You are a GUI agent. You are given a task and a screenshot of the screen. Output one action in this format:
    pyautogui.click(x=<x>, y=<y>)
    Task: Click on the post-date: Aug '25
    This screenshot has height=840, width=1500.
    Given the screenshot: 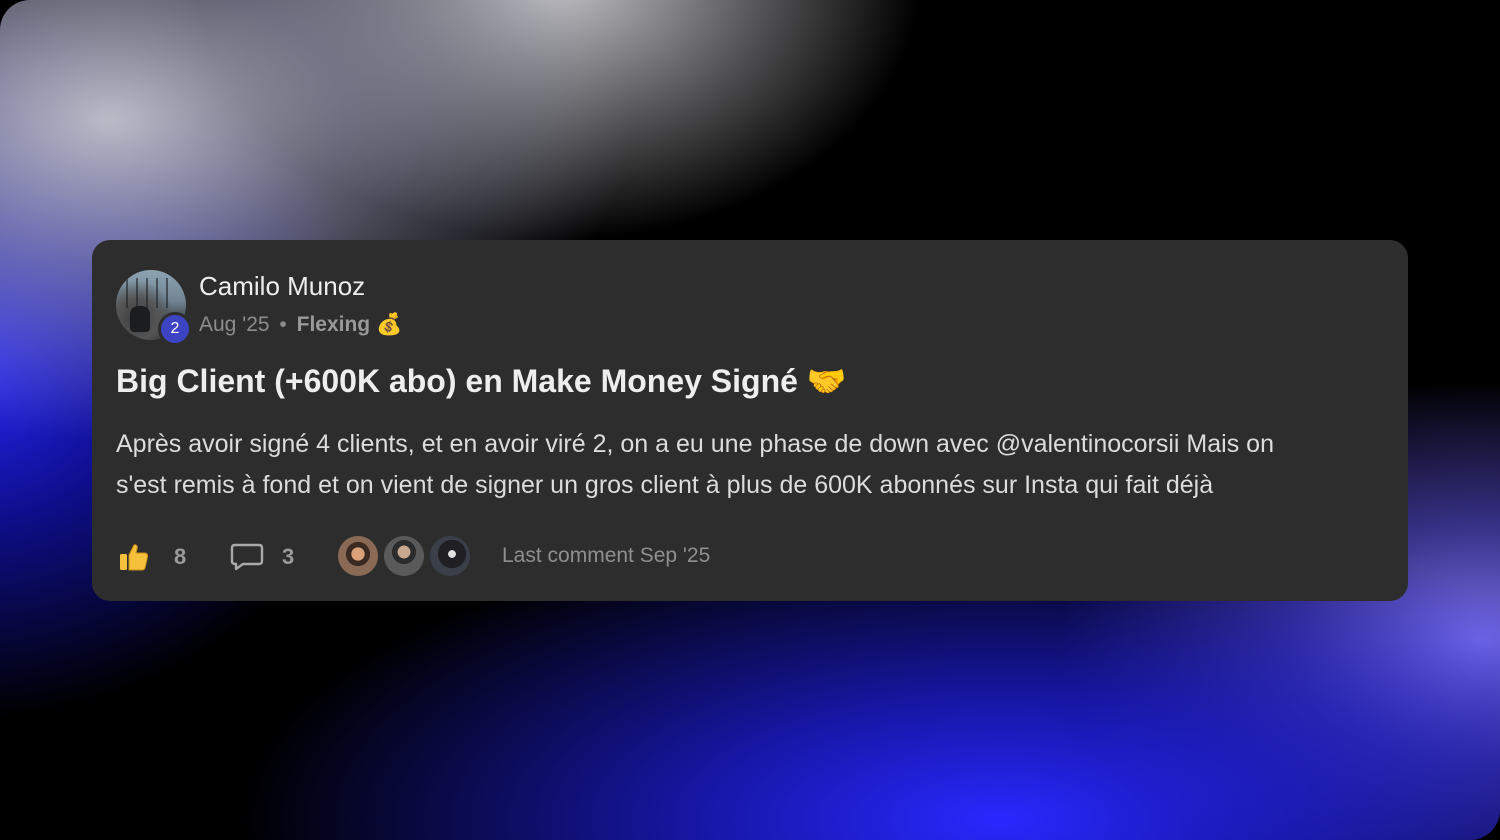 What is the action you would take?
    pyautogui.click(x=234, y=324)
    